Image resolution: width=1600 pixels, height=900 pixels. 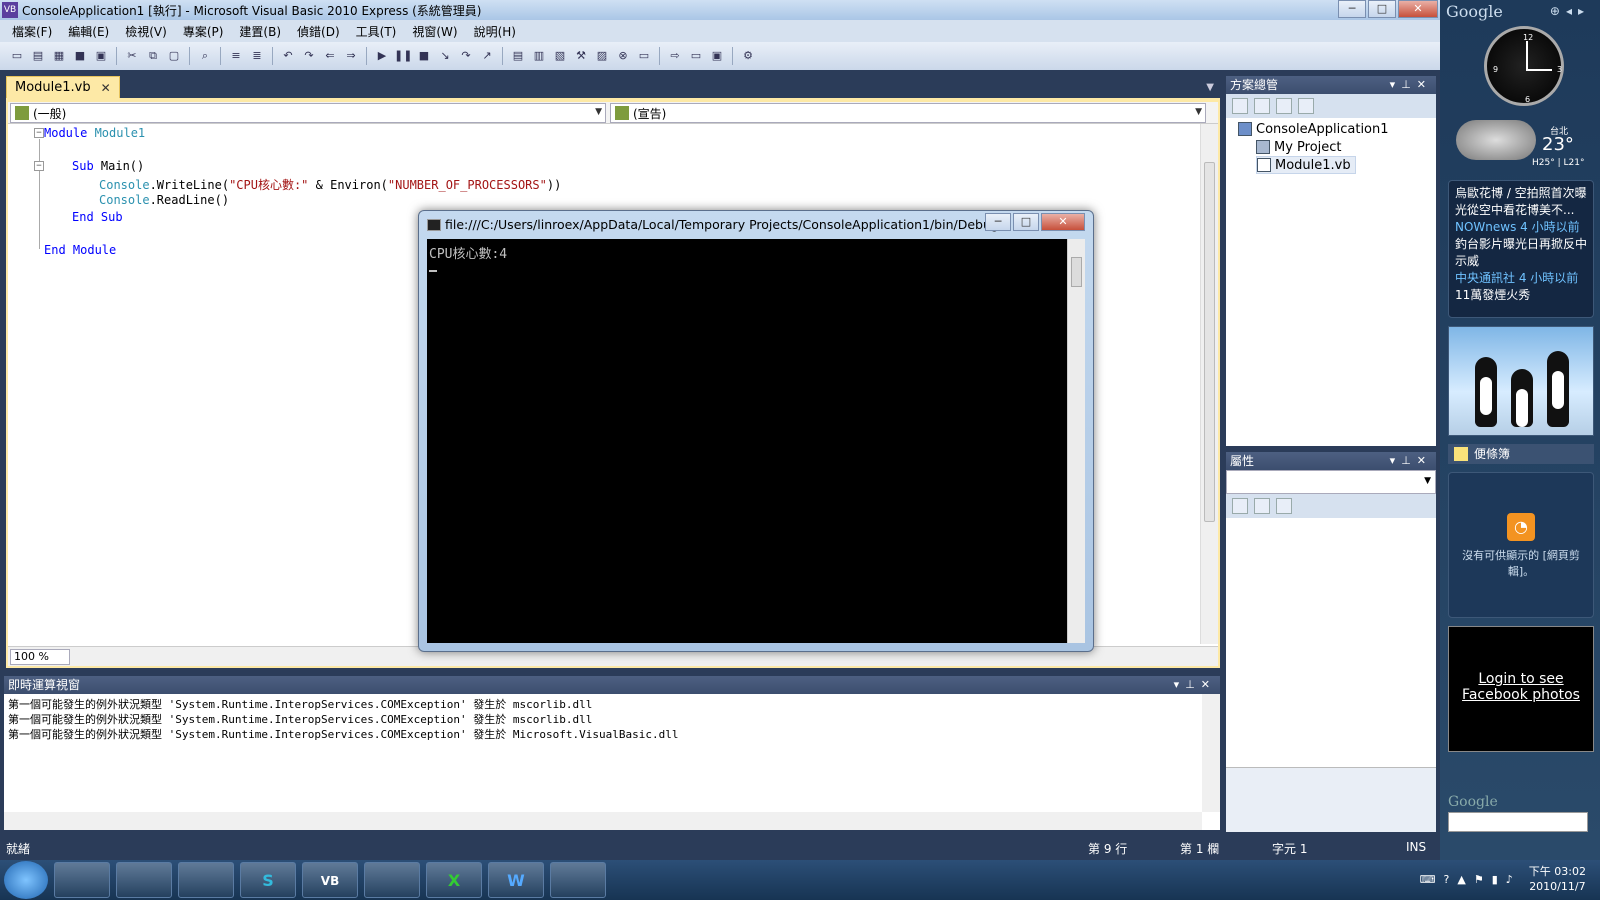 What do you see at coordinates (174, 56) in the screenshot?
I see `paste-icon: ▢` at bounding box center [174, 56].